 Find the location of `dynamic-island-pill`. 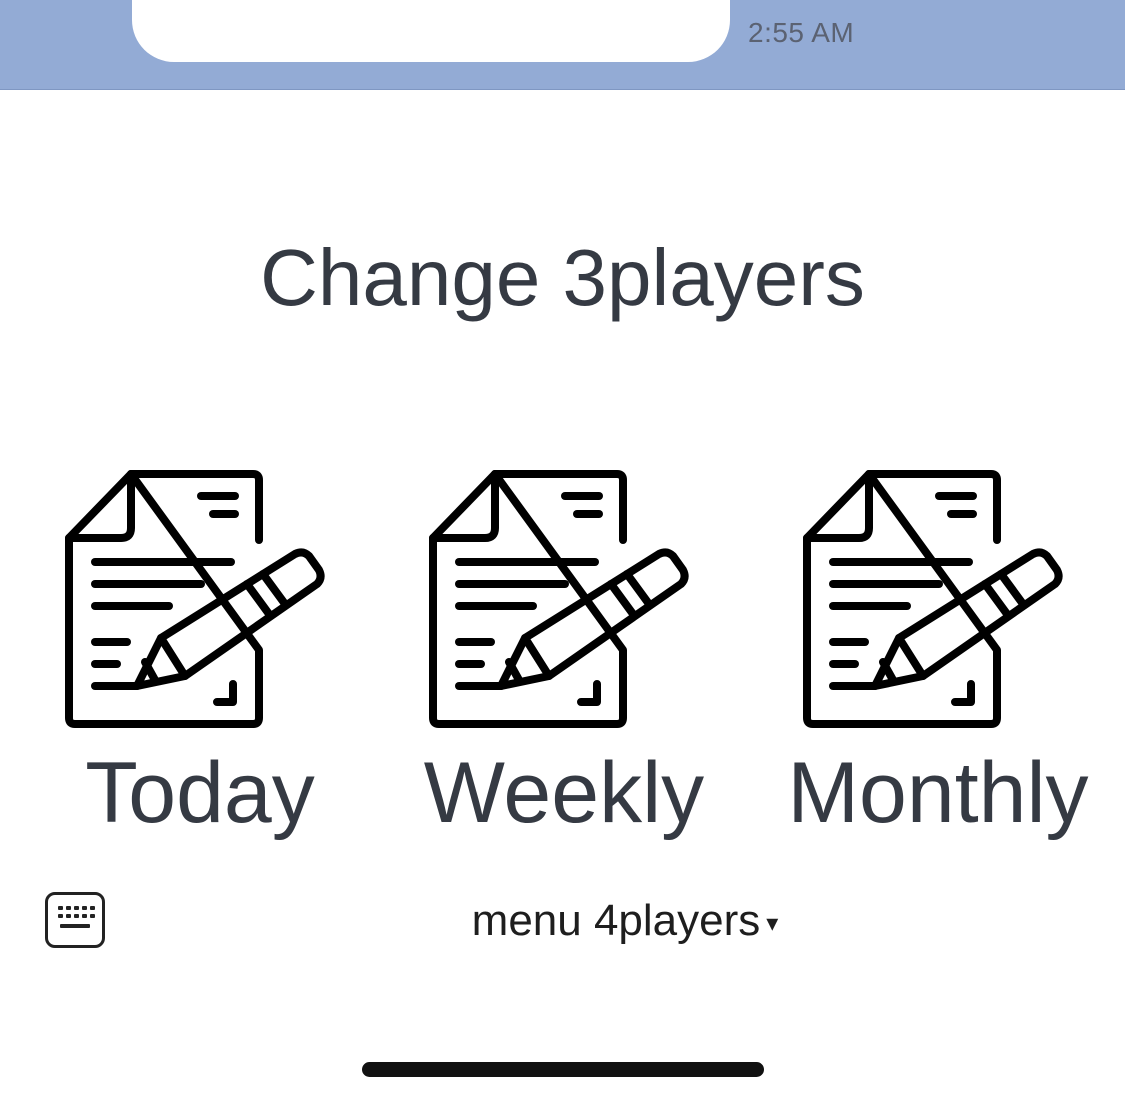

dynamic-island-pill is located at coordinates (431, 31).